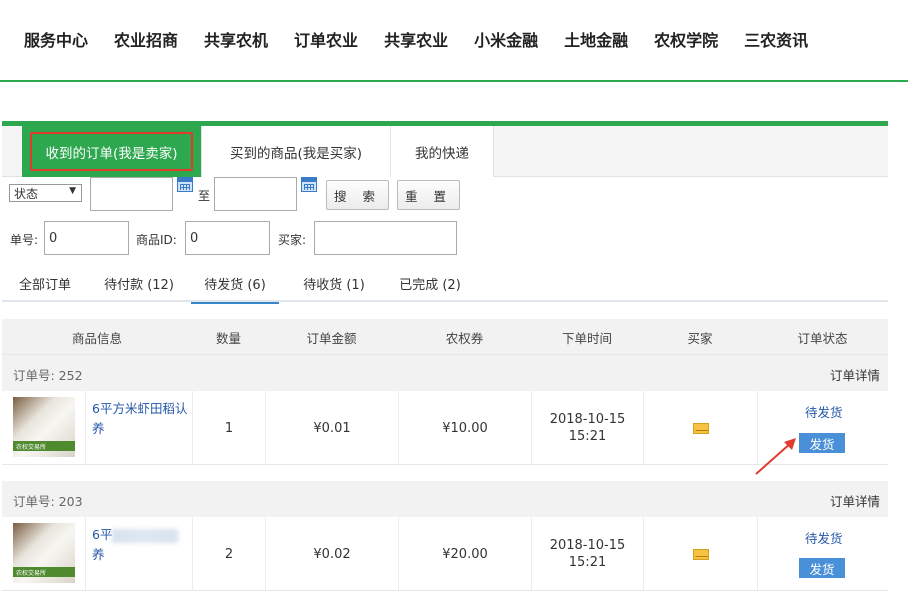 Image resolution: width=908 pixels, height=598 pixels. I want to click on col-order-status: 订单状态, so click(822, 338).